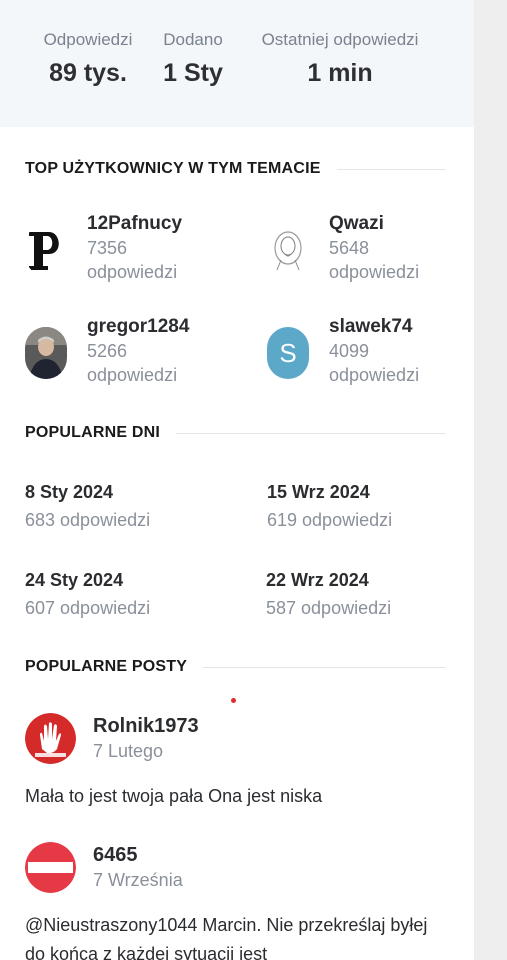 The width and height of the screenshot is (507, 960). Describe the element at coordinates (318, 492) in the screenshot. I see `day-date: 15 Wrz 2024` at that location.